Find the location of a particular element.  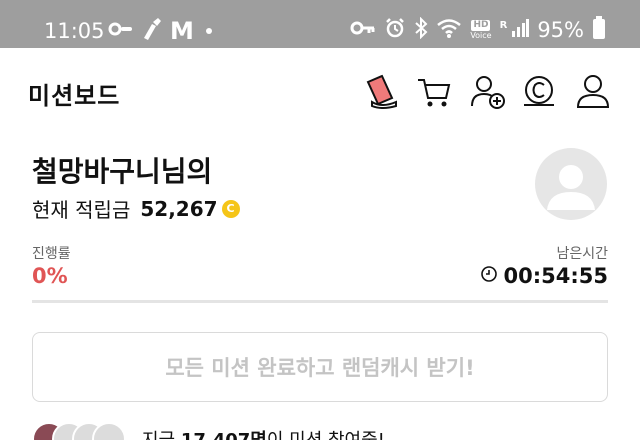

progress-label: 진행률 is located at coordinates (51, 254).